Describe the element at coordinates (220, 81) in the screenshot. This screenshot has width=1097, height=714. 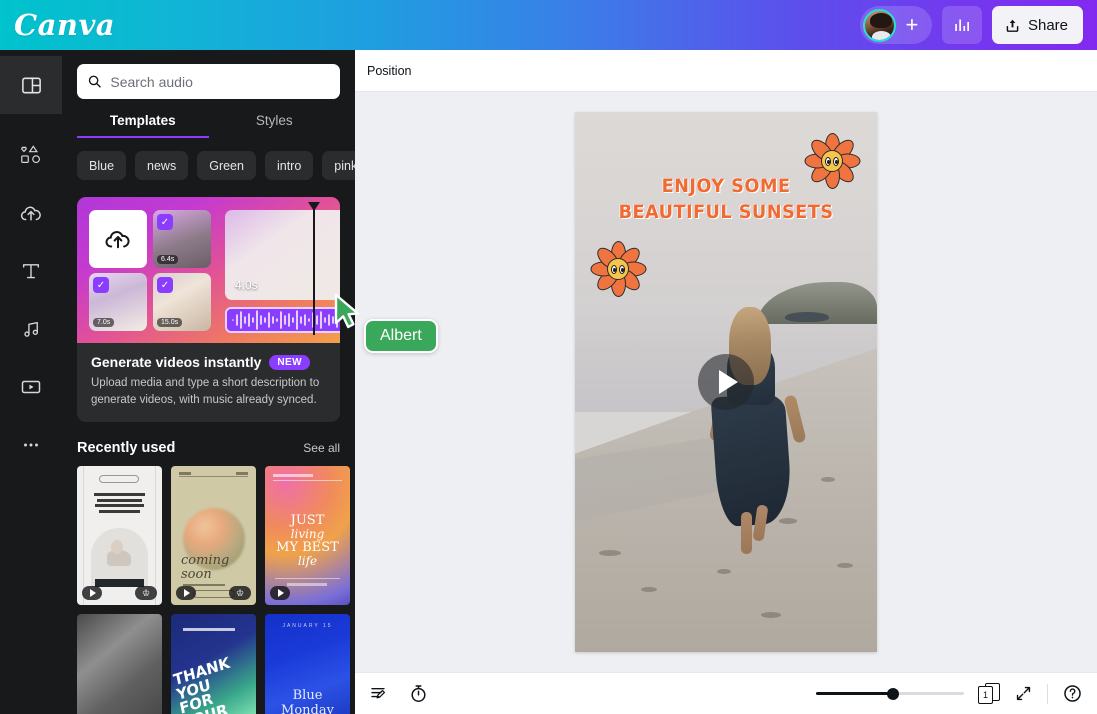
I see `search-input` at that location.